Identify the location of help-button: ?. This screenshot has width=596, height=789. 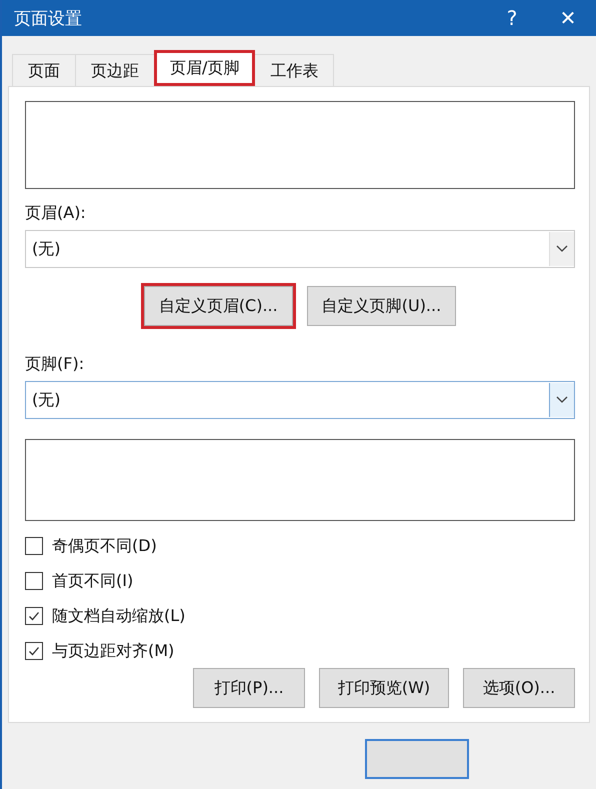
(512, 18).